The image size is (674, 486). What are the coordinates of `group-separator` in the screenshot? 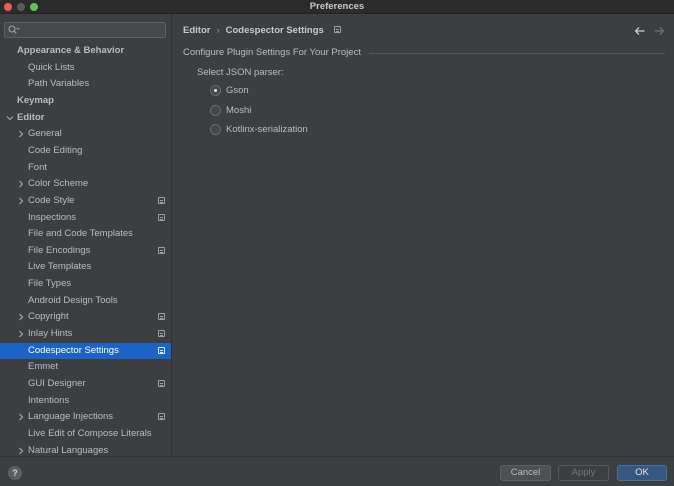 It's located at (517, 53).